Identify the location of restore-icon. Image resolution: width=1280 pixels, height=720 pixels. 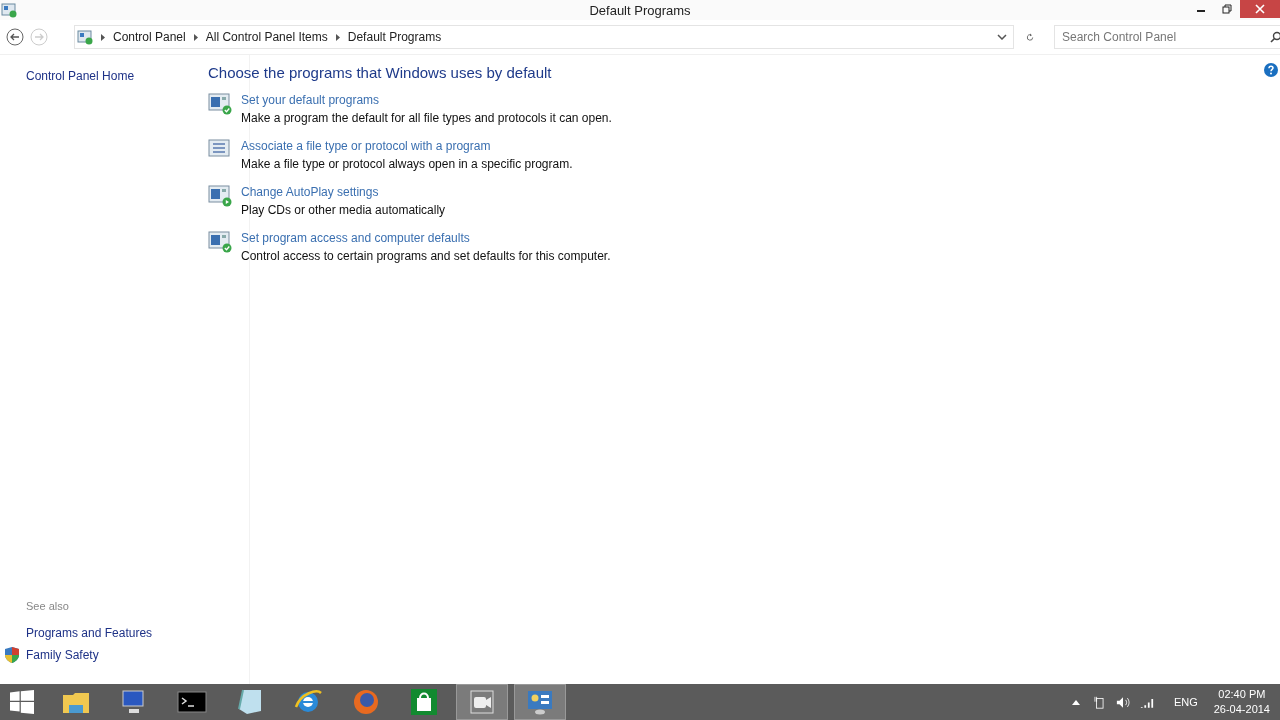
(1227, 9).